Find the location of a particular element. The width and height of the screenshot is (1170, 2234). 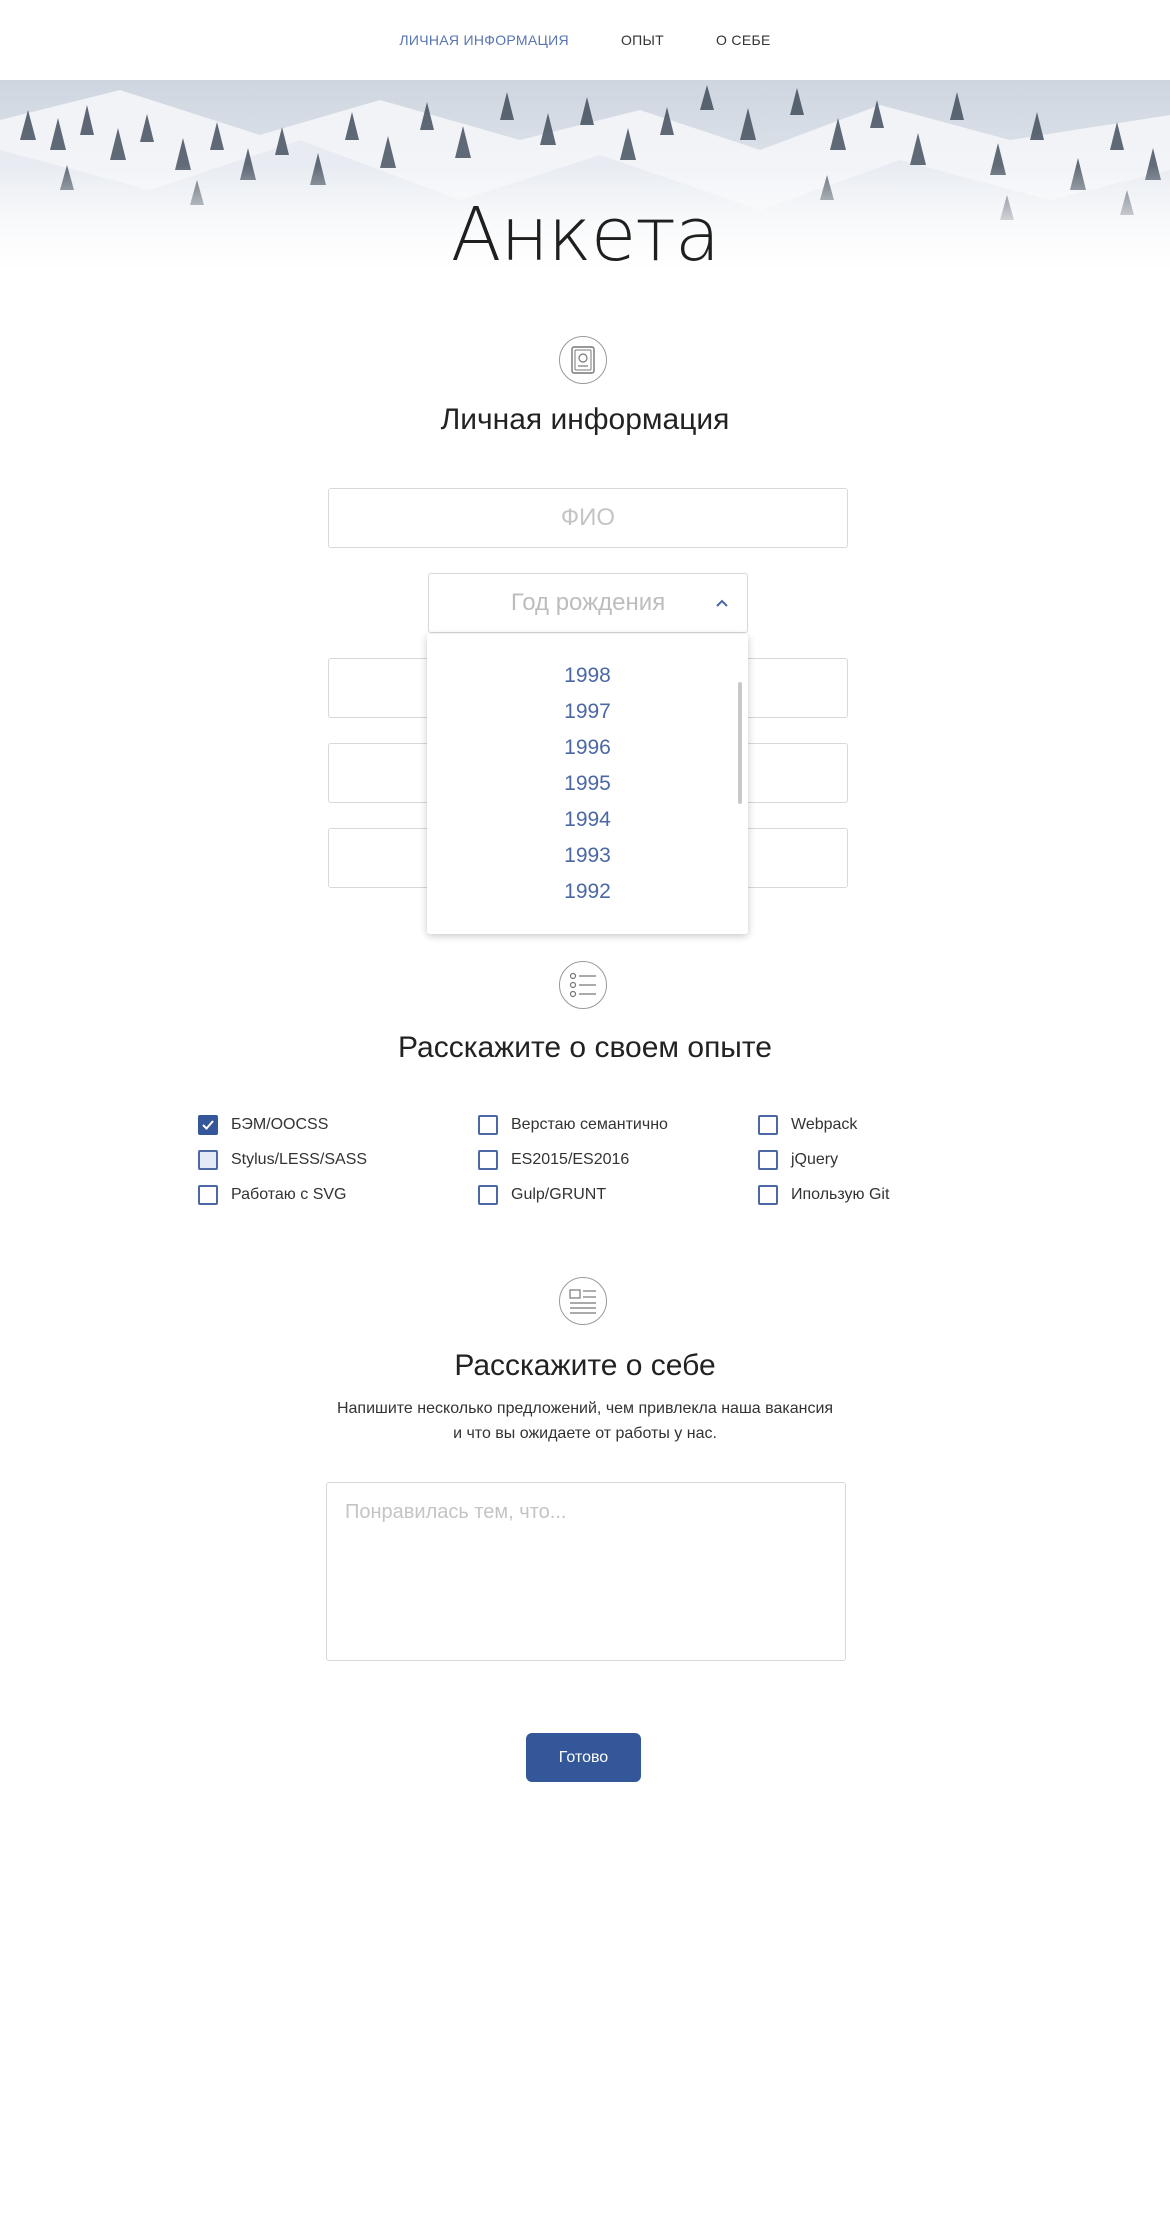

checkbox-label: Webpack is located at coordinates (824, 1124).